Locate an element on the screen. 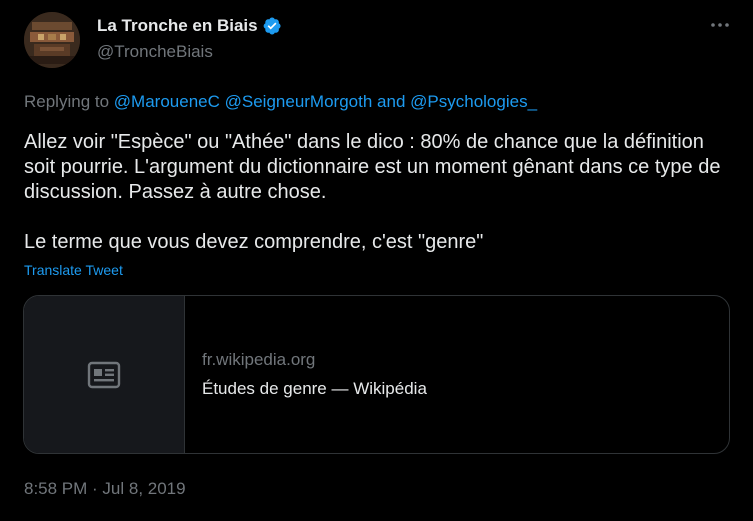 The height and width of the screenshot is (521, 753). mention-link: @SeigneurMorgoth is located at coordinates (299, 101).